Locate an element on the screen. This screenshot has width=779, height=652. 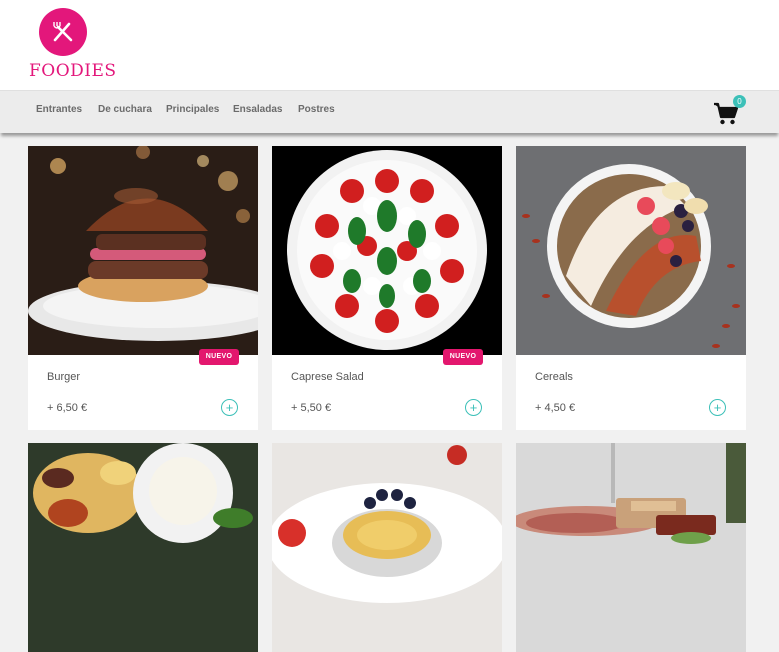
brand-name: FOODIES is located at coordinates (73, 71).